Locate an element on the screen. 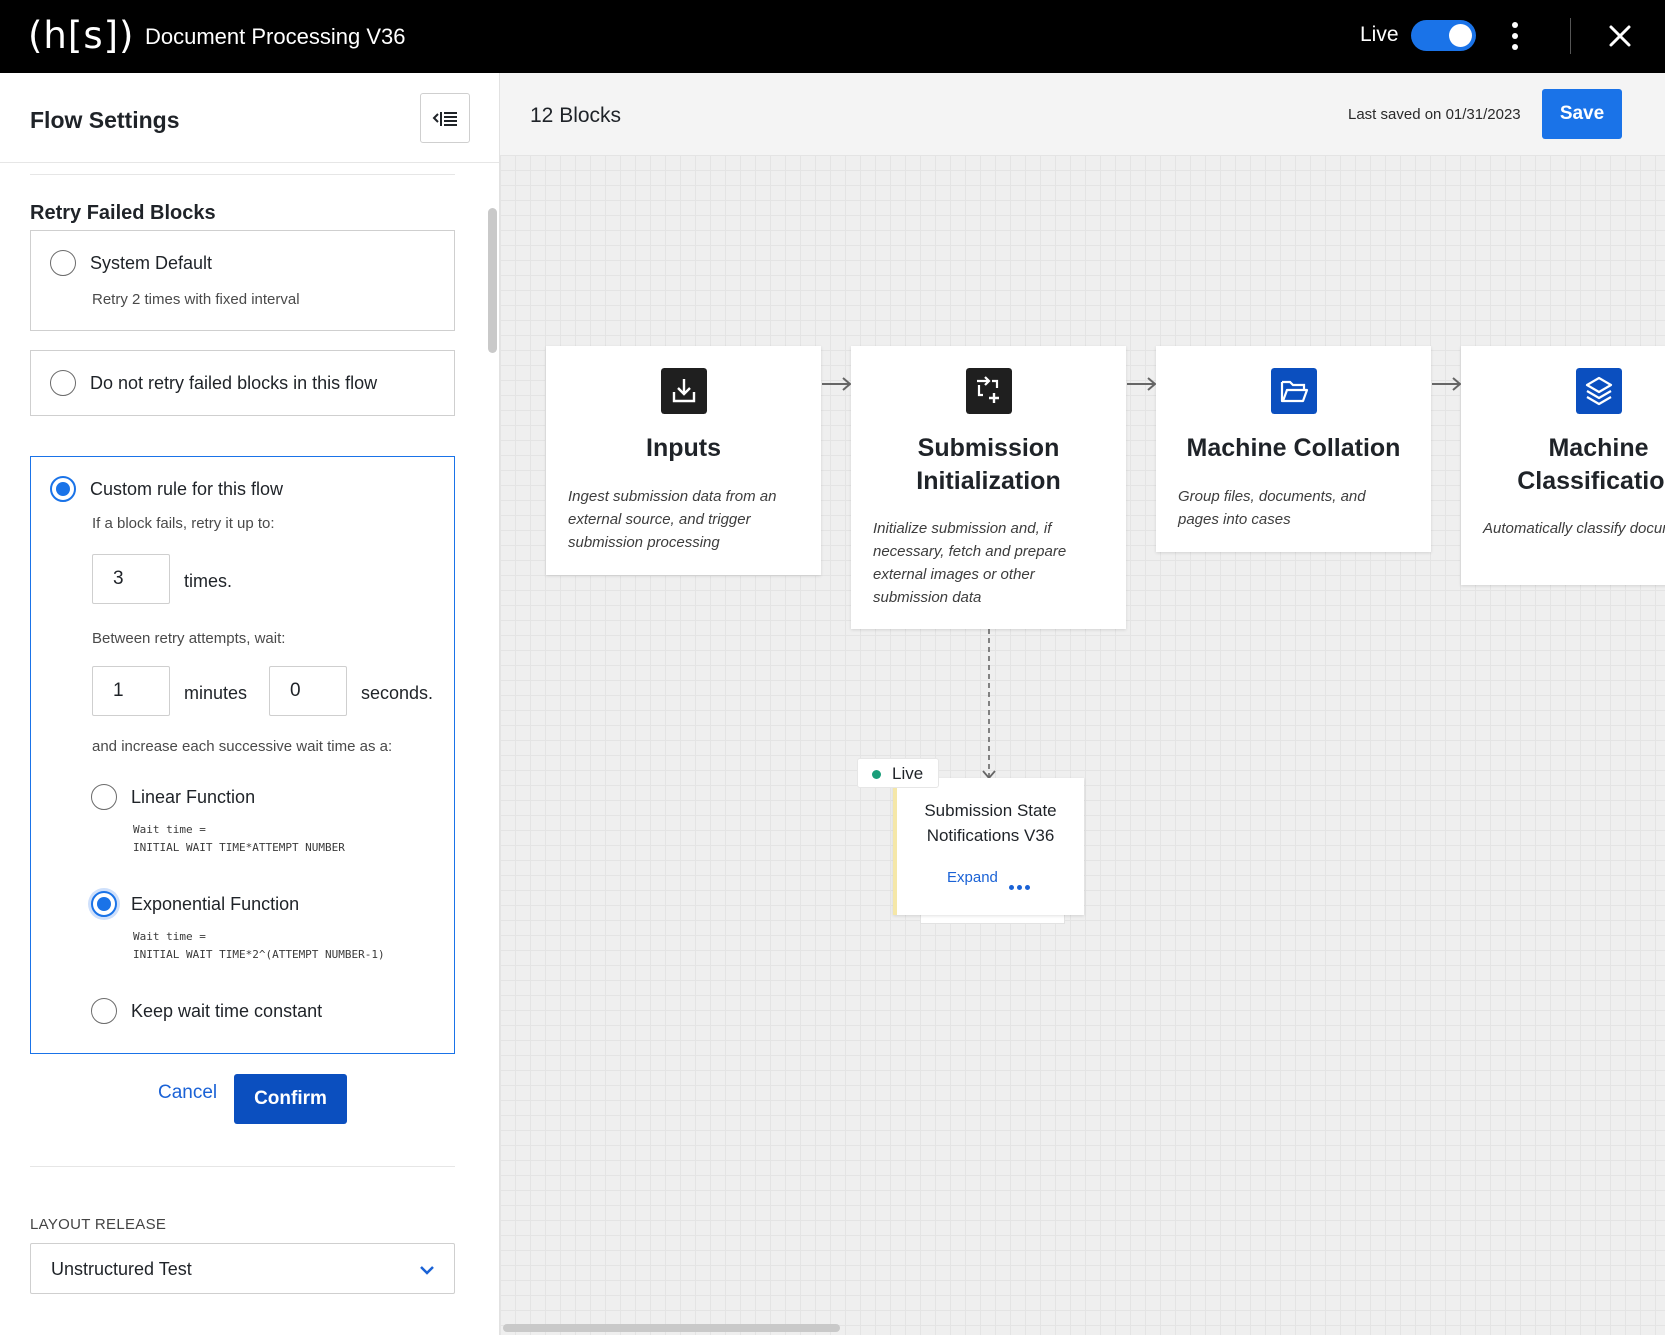 The width and height of the screenshot is (1665, 1335). block-title: Inputs is located at coordinates (683, 448).